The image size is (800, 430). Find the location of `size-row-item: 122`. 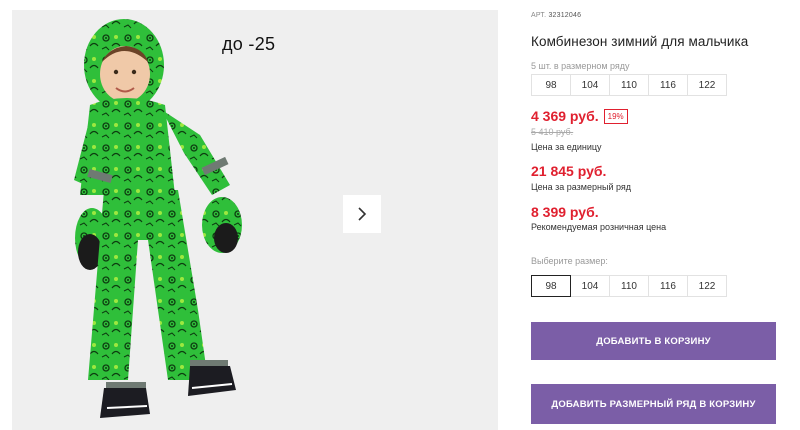

size-row-item: 122 is located at coordinates (707, 85).